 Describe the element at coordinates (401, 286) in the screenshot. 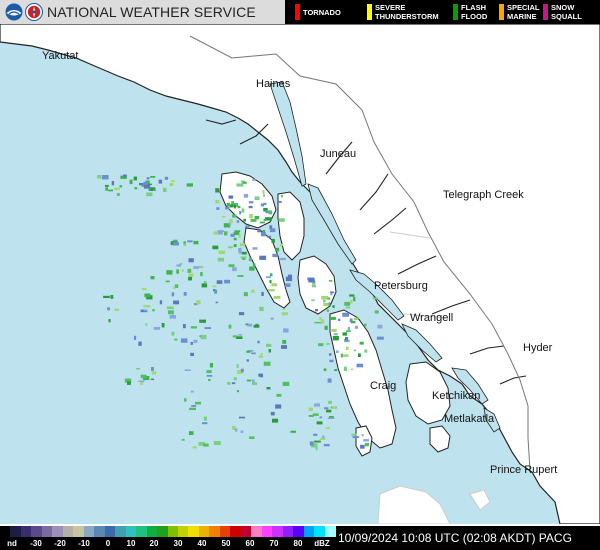

I see `city-petersburg: Petersburg` at that location.